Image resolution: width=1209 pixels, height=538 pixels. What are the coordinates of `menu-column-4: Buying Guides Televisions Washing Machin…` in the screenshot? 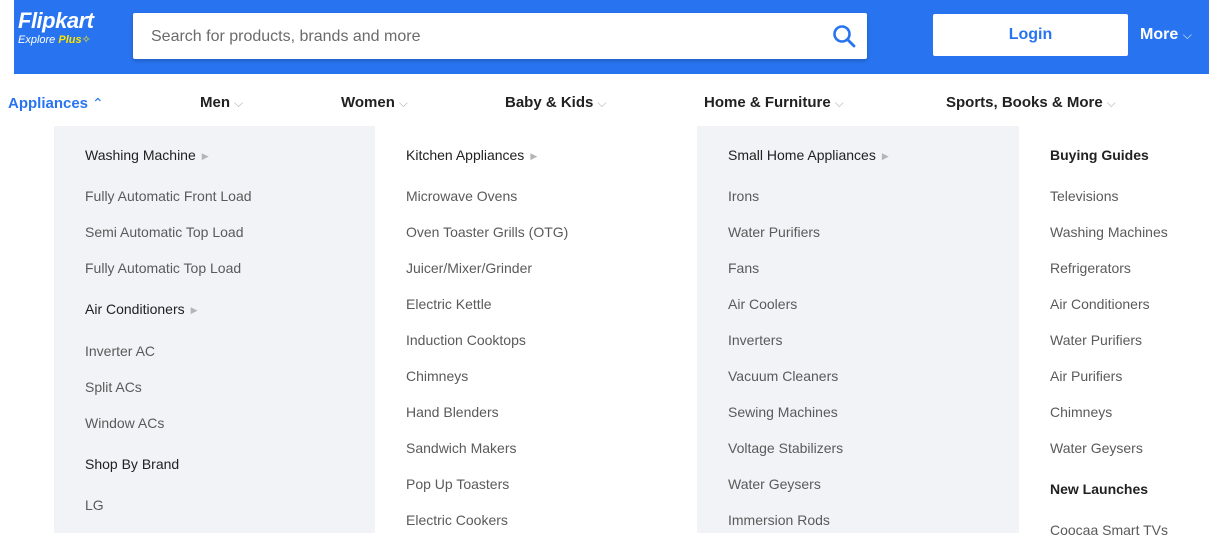 It's located at (1114, 332).